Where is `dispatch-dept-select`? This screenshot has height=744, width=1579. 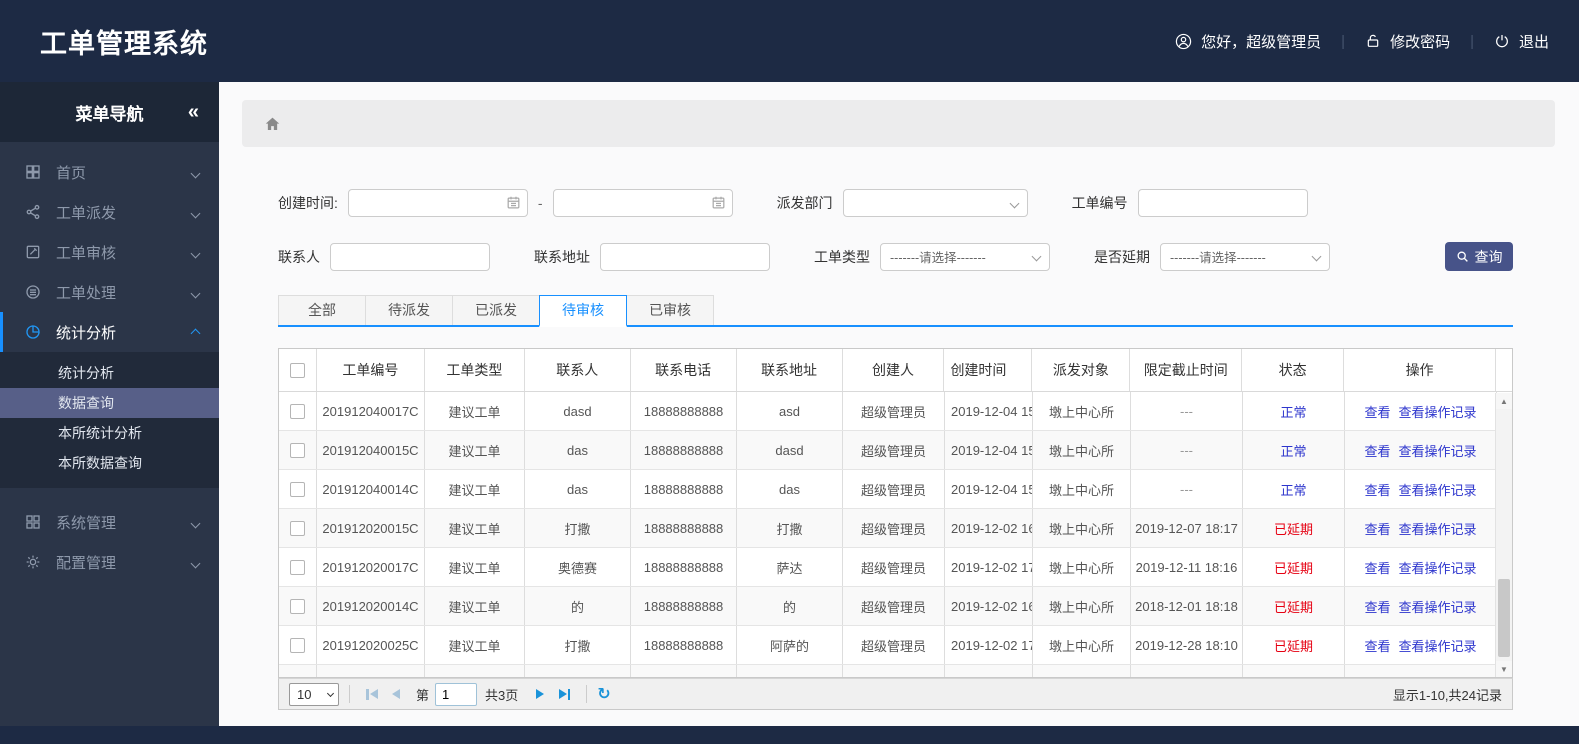 dispatch-dept-select is located at coordinates (935, 203).